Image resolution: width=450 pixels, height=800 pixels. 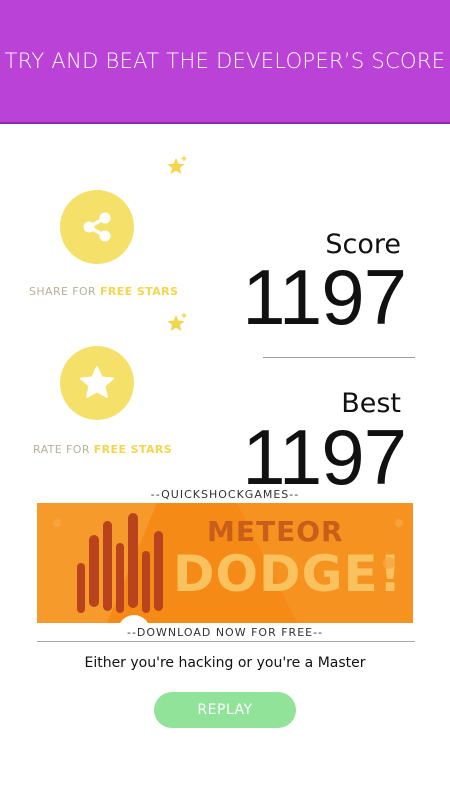 I want to click on studio-caption: --QUICKSHOCKGAMES--, so click(x=225, y=494).